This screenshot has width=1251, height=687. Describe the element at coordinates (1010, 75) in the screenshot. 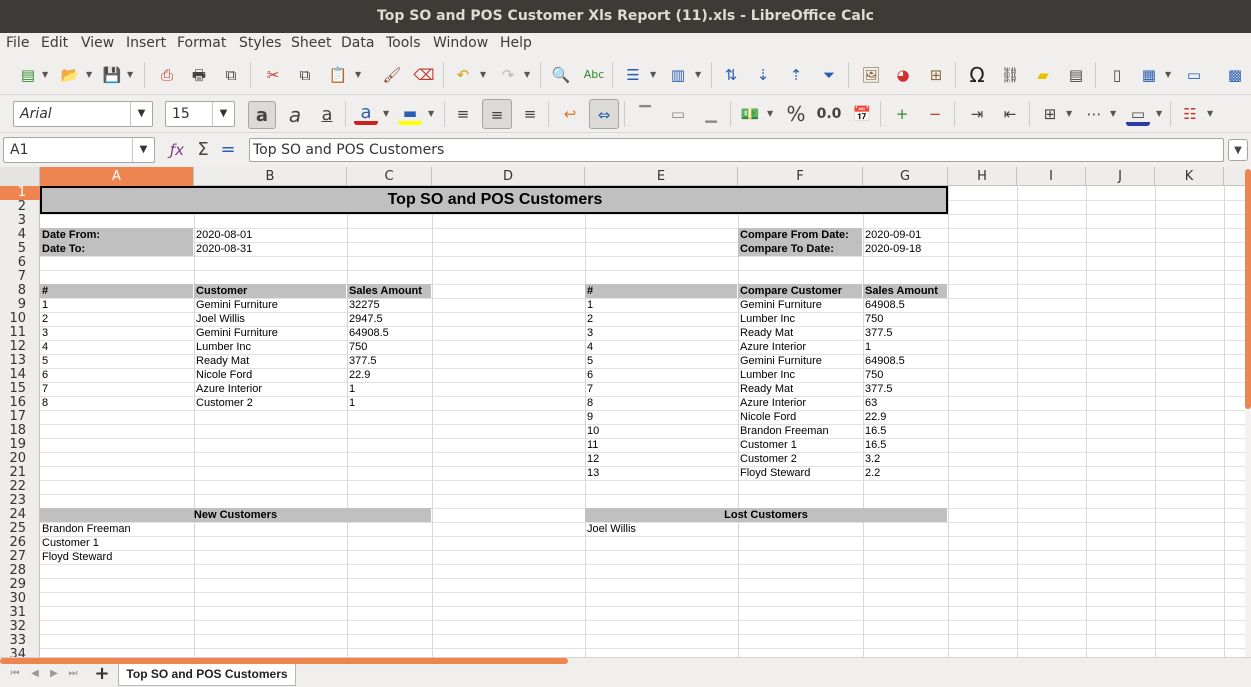

I see `hyperlink-icon: ⛓` at that location.